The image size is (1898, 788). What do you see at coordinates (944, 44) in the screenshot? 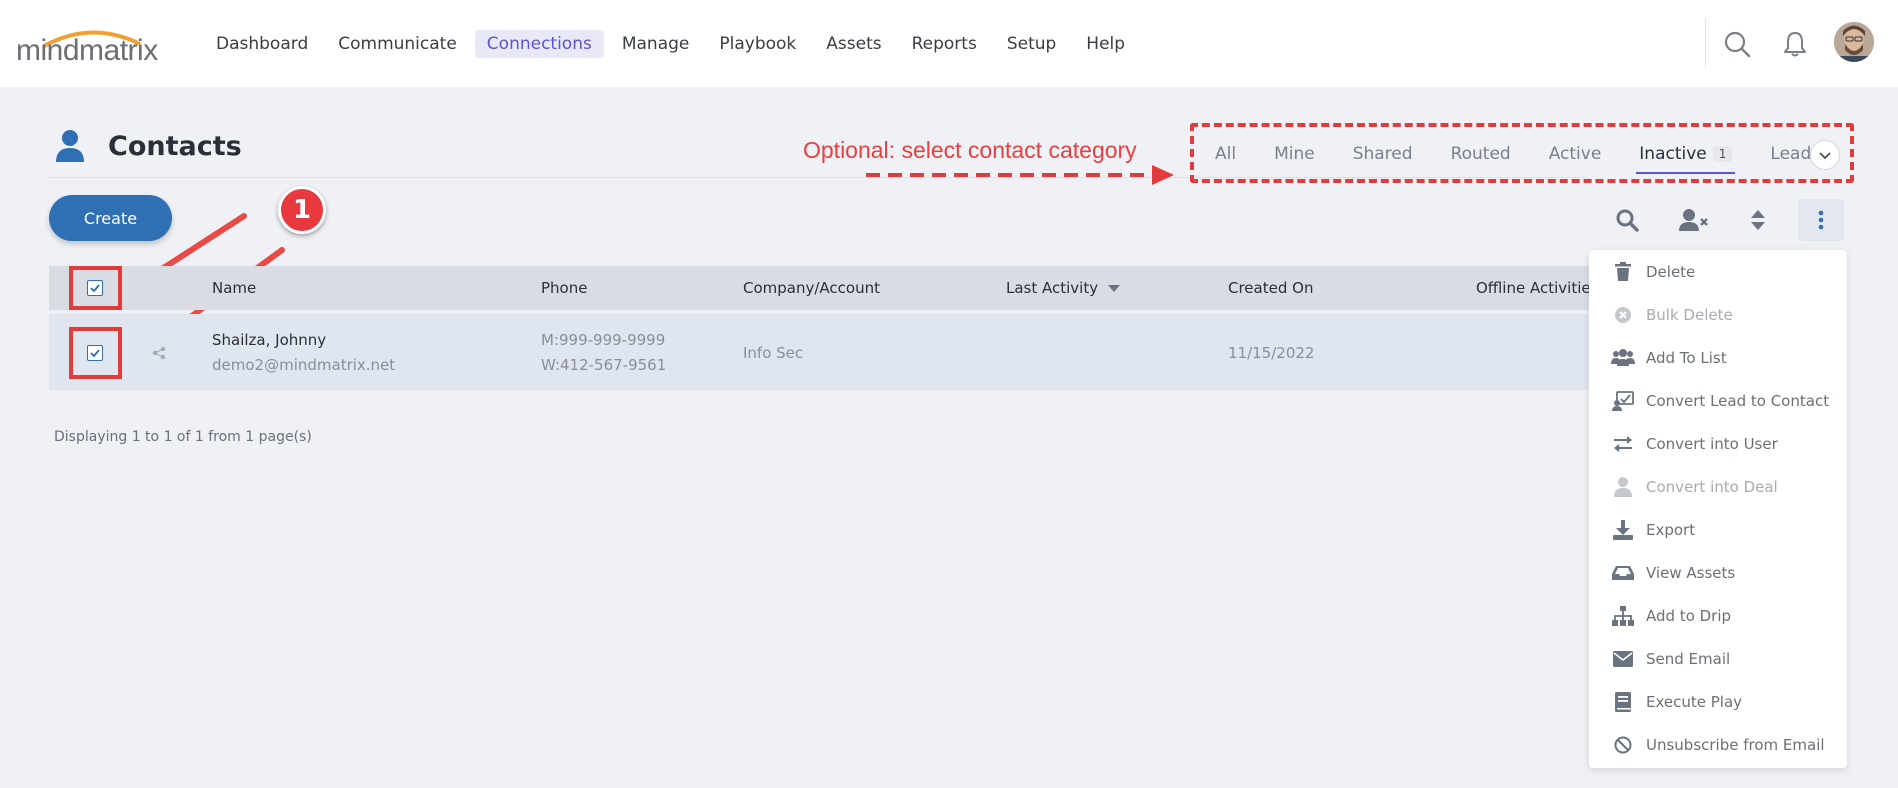
I see `nav-item-reports: Reports` at bounding box center [944, 44].